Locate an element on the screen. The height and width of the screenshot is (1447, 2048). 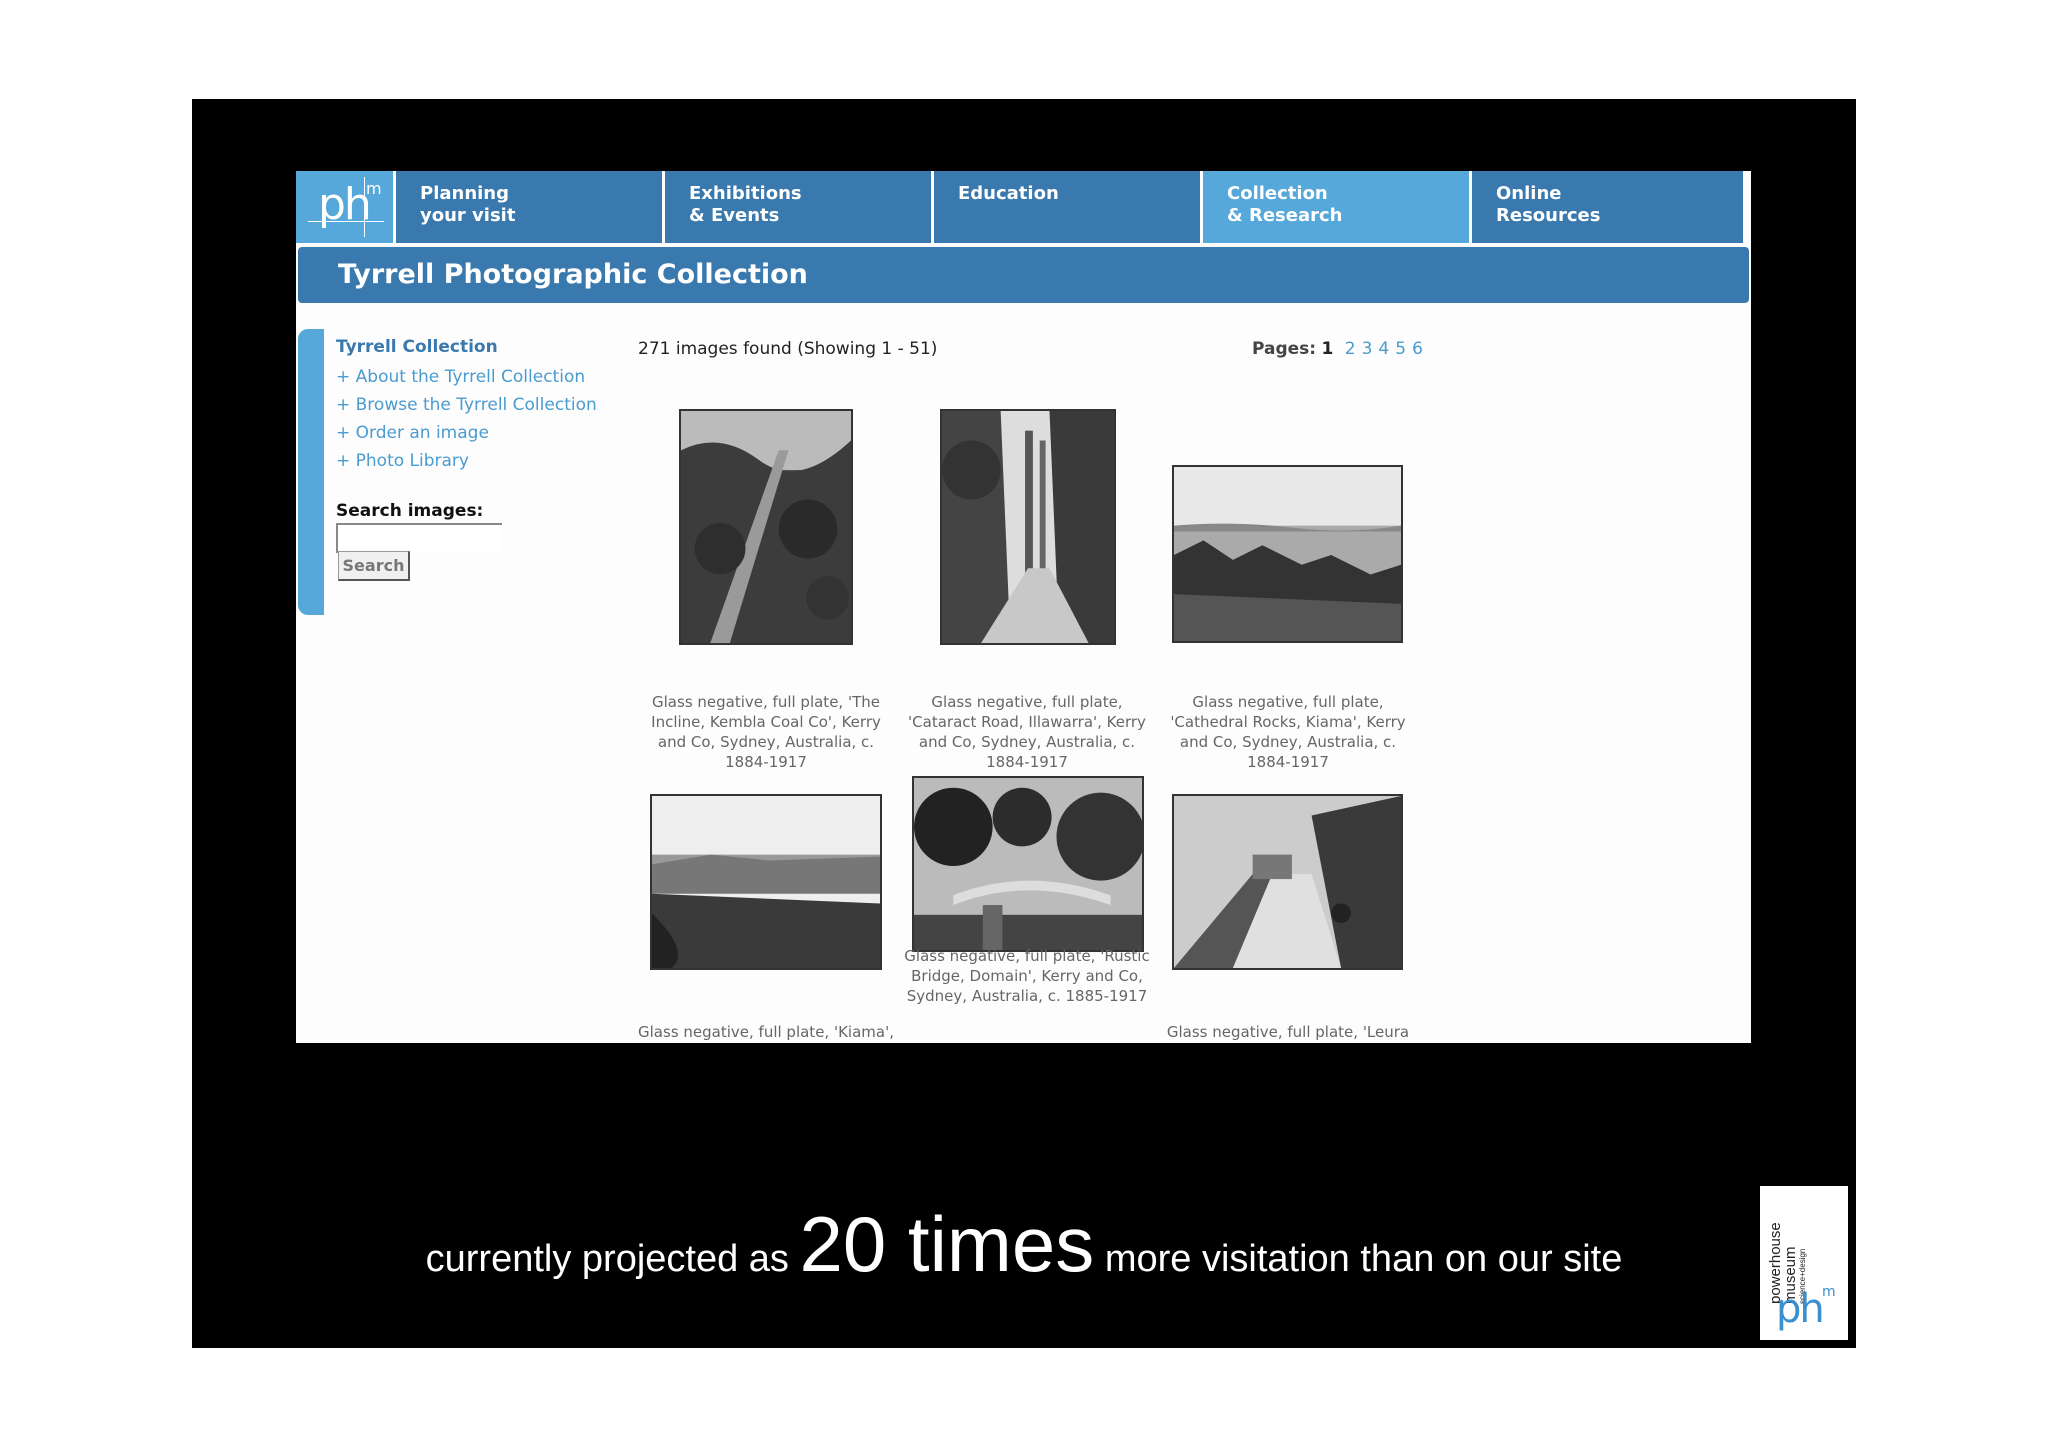
search-button: Search is located at coordinates (374, 566).